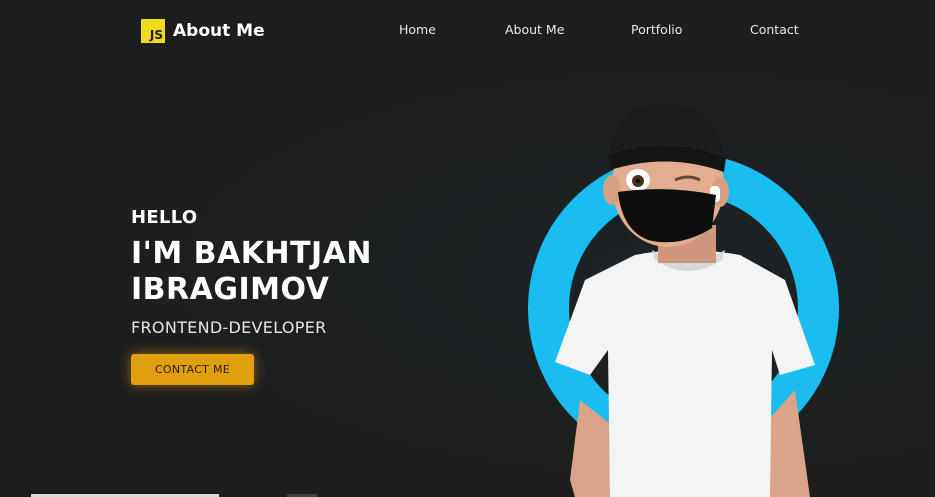 Image resolution: width=935 pixels, height=497 pixels. What do you see at coordinates (656, 29) in the screenshot?
I see `nav-link-portfolio: Portfolio` at bounding box center [656, 29].